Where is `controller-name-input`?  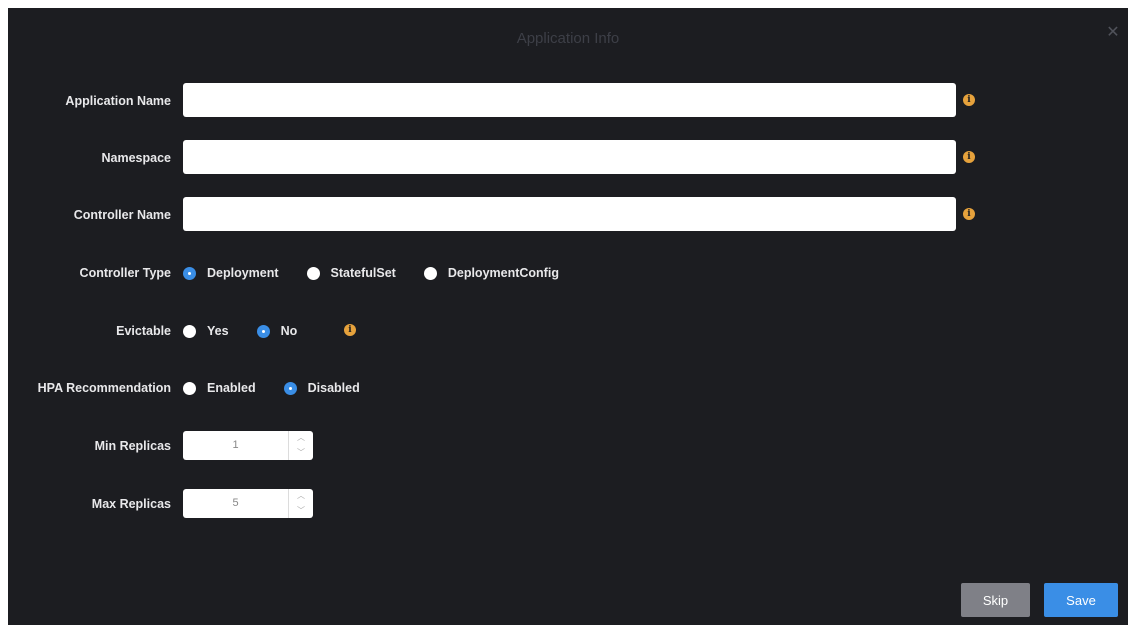 controller-name-input is located at coordinates (569, 214).